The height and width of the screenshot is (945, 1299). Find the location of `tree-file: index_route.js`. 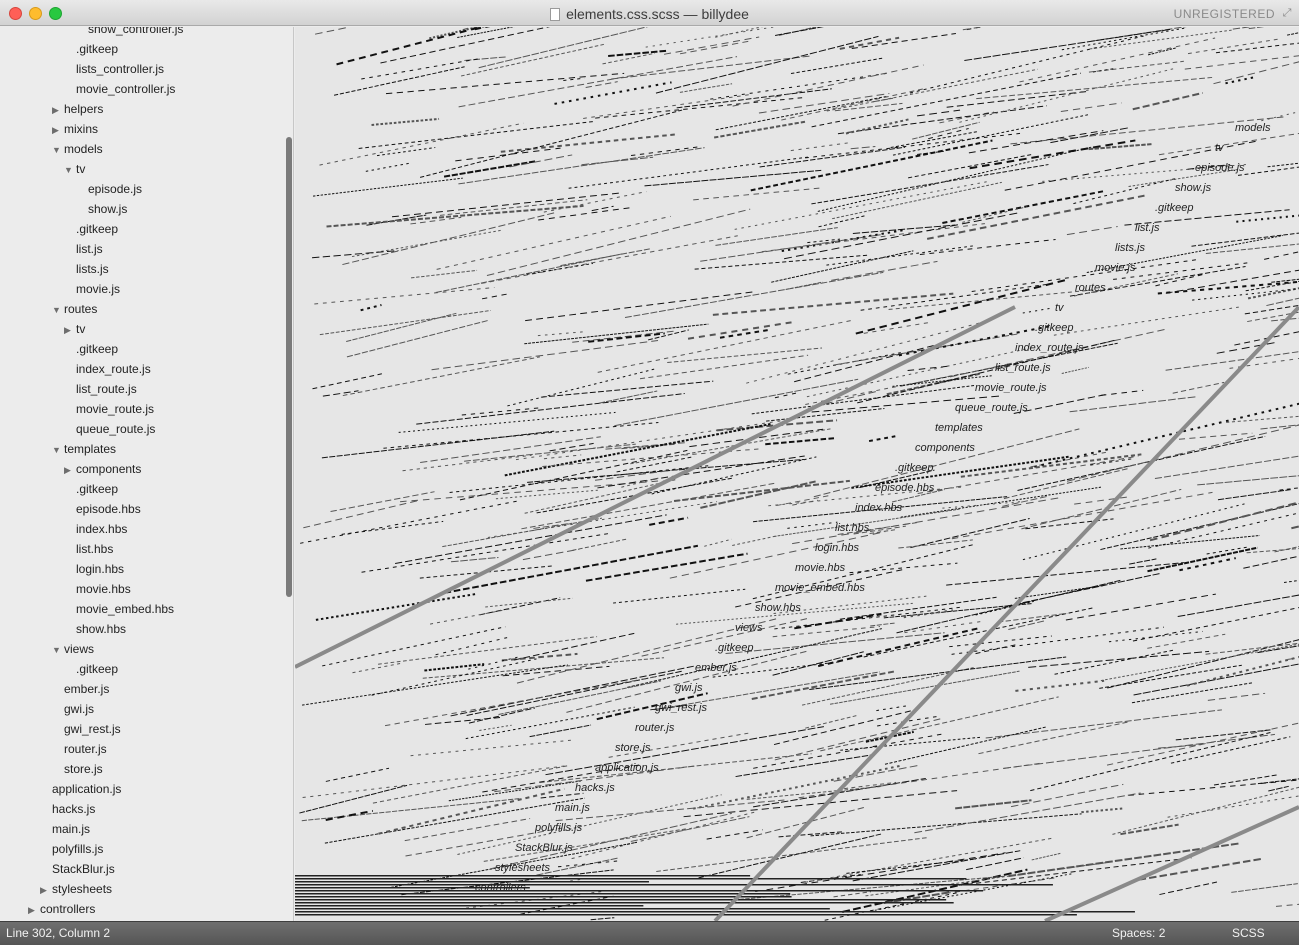

tree-file: index_route.js is located at coordinates (113, 369).